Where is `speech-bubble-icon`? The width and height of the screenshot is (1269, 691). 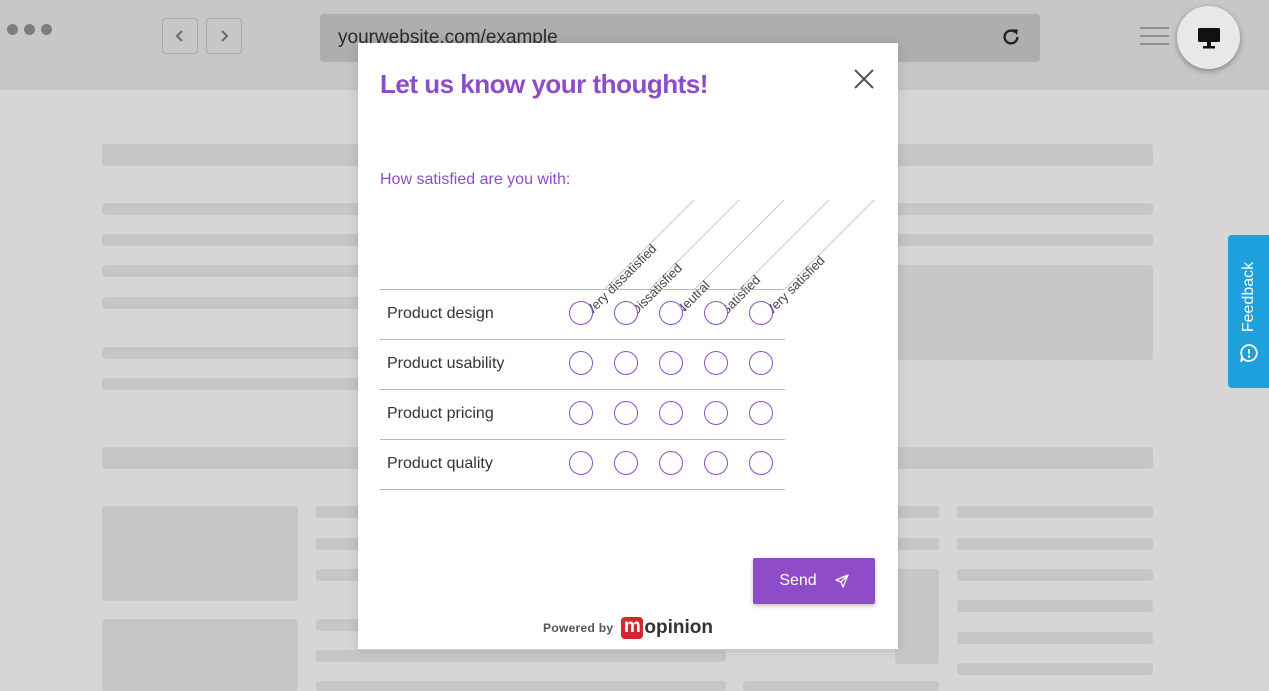 speech-bubble-icon is located at coordinates (1249, 353).